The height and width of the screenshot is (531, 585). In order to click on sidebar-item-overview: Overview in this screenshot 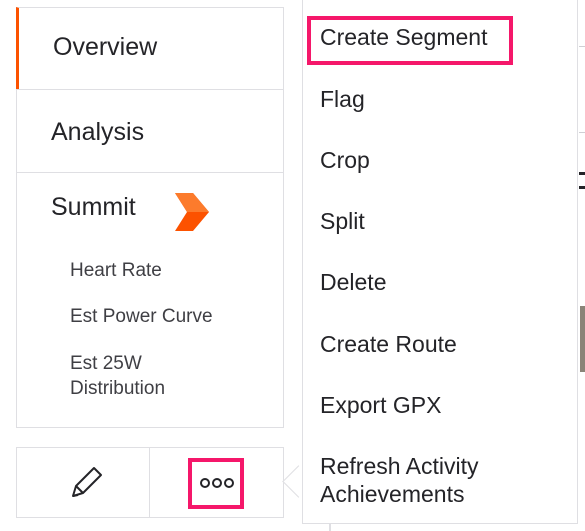, I will do `click(150, 48)`.